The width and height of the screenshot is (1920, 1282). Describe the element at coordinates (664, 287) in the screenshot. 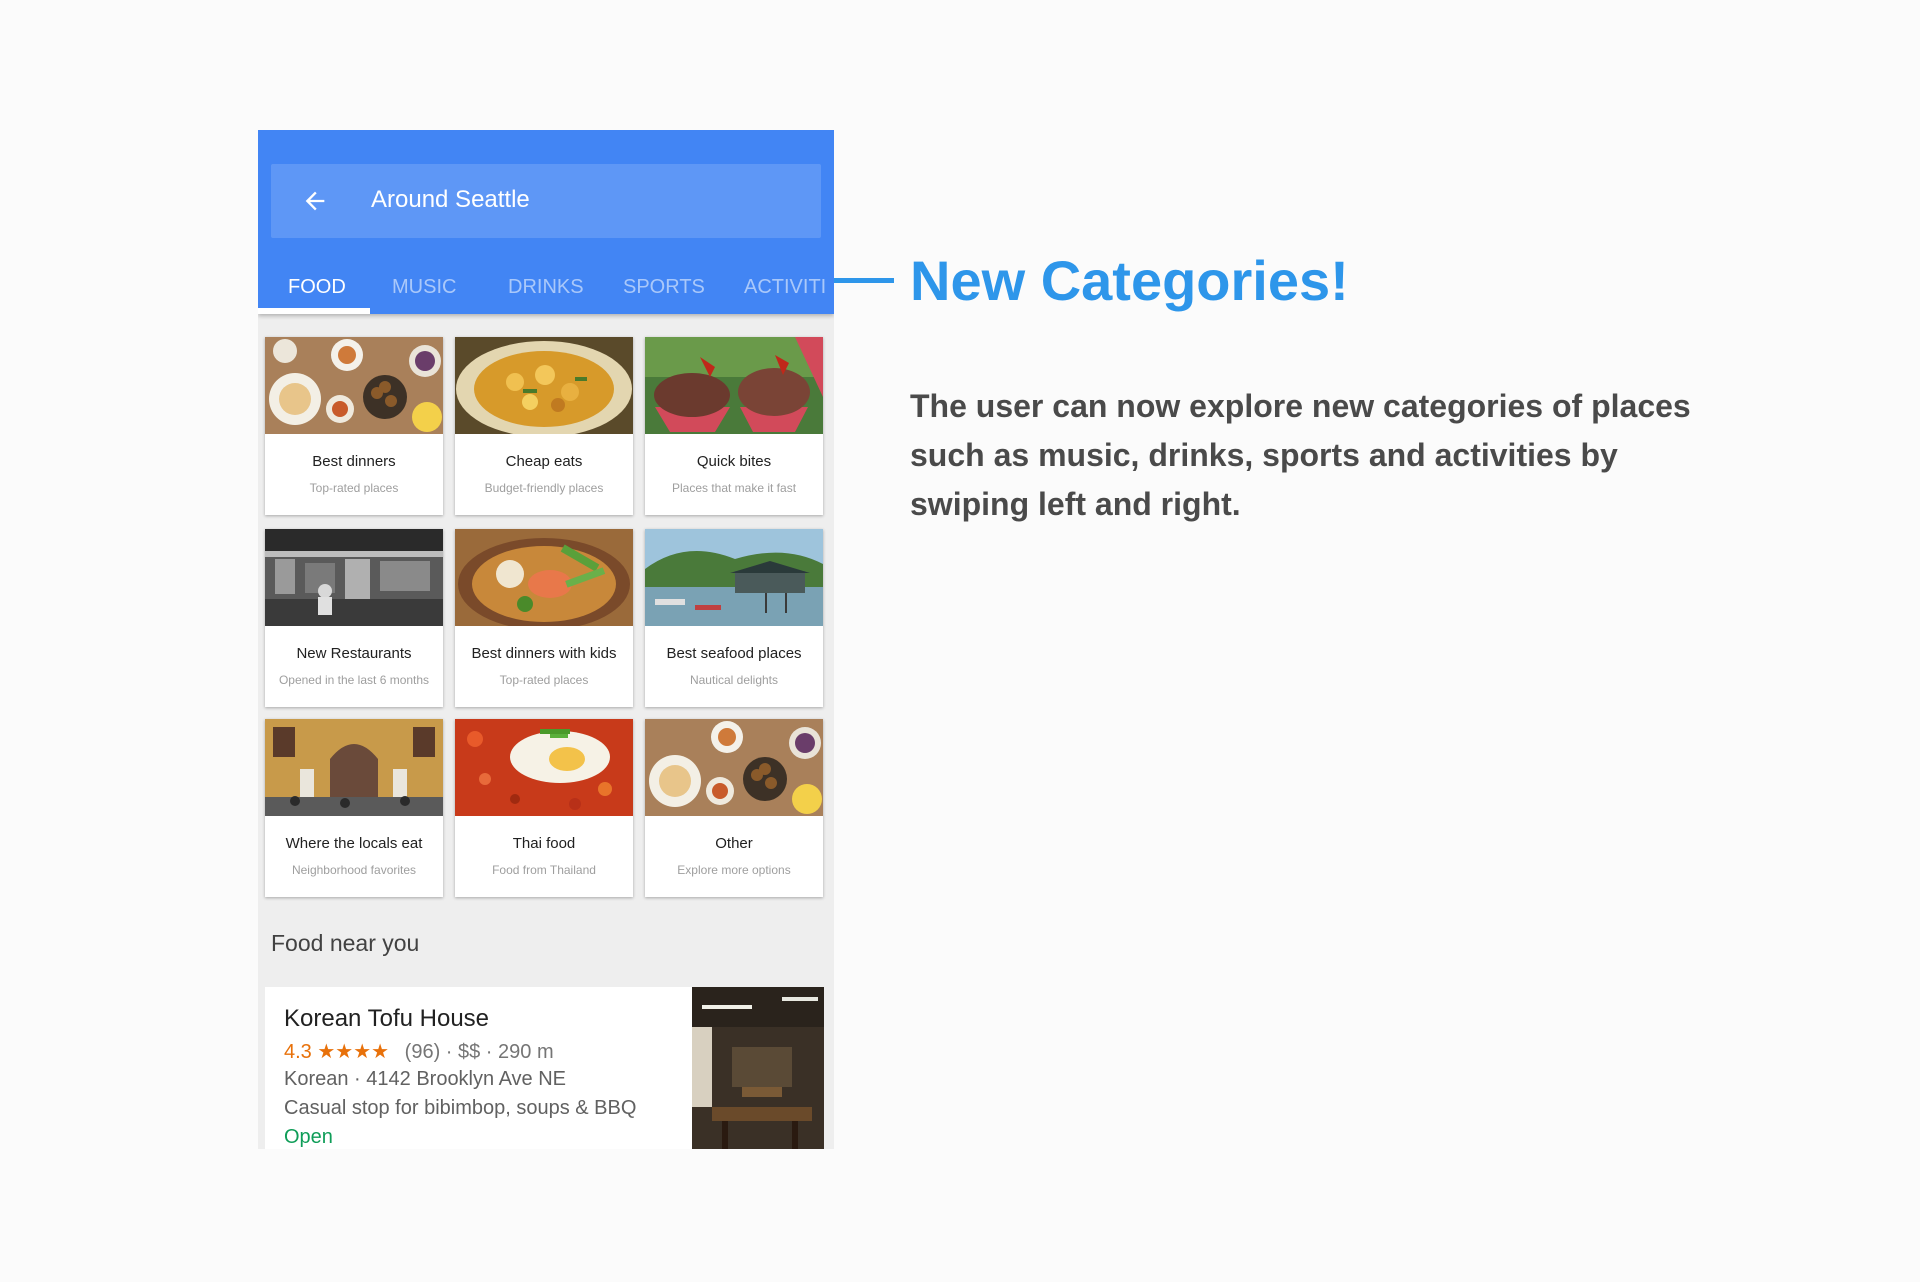

I see `tab-sports: SPORTS` at that location.